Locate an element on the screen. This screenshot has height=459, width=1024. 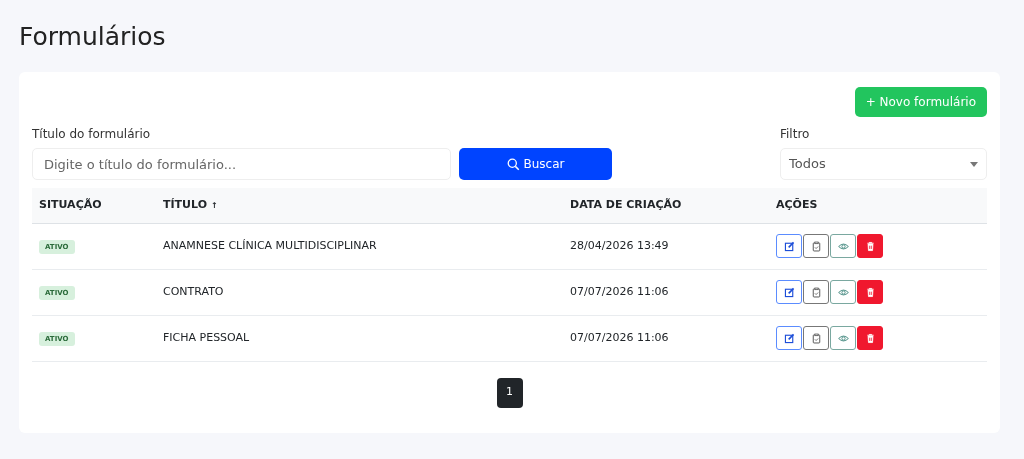
column-header: TÍTULO is located at coordinates (185, 204).